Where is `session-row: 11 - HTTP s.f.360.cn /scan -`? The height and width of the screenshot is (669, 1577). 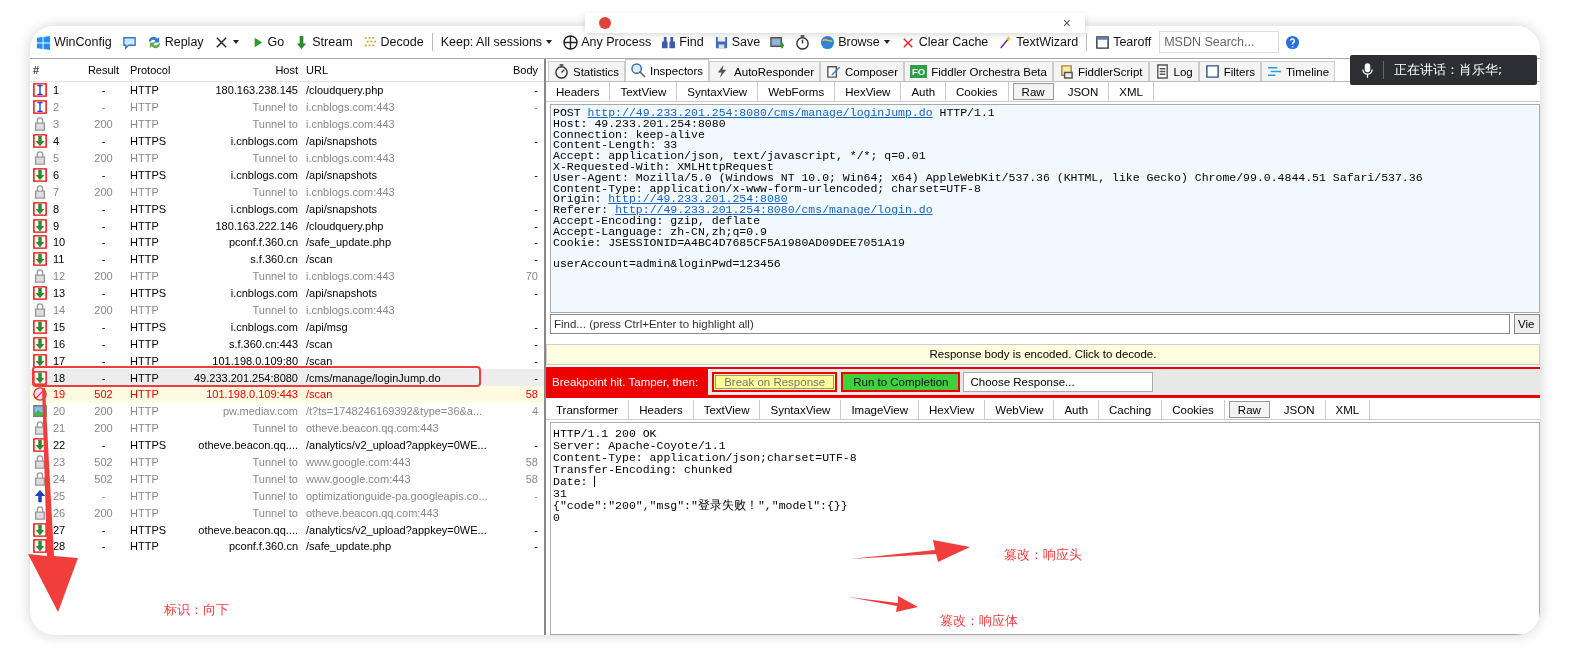 session-row: 11 - HTTP s.f.360.cn /scan - is located at coordinates (287, 259).